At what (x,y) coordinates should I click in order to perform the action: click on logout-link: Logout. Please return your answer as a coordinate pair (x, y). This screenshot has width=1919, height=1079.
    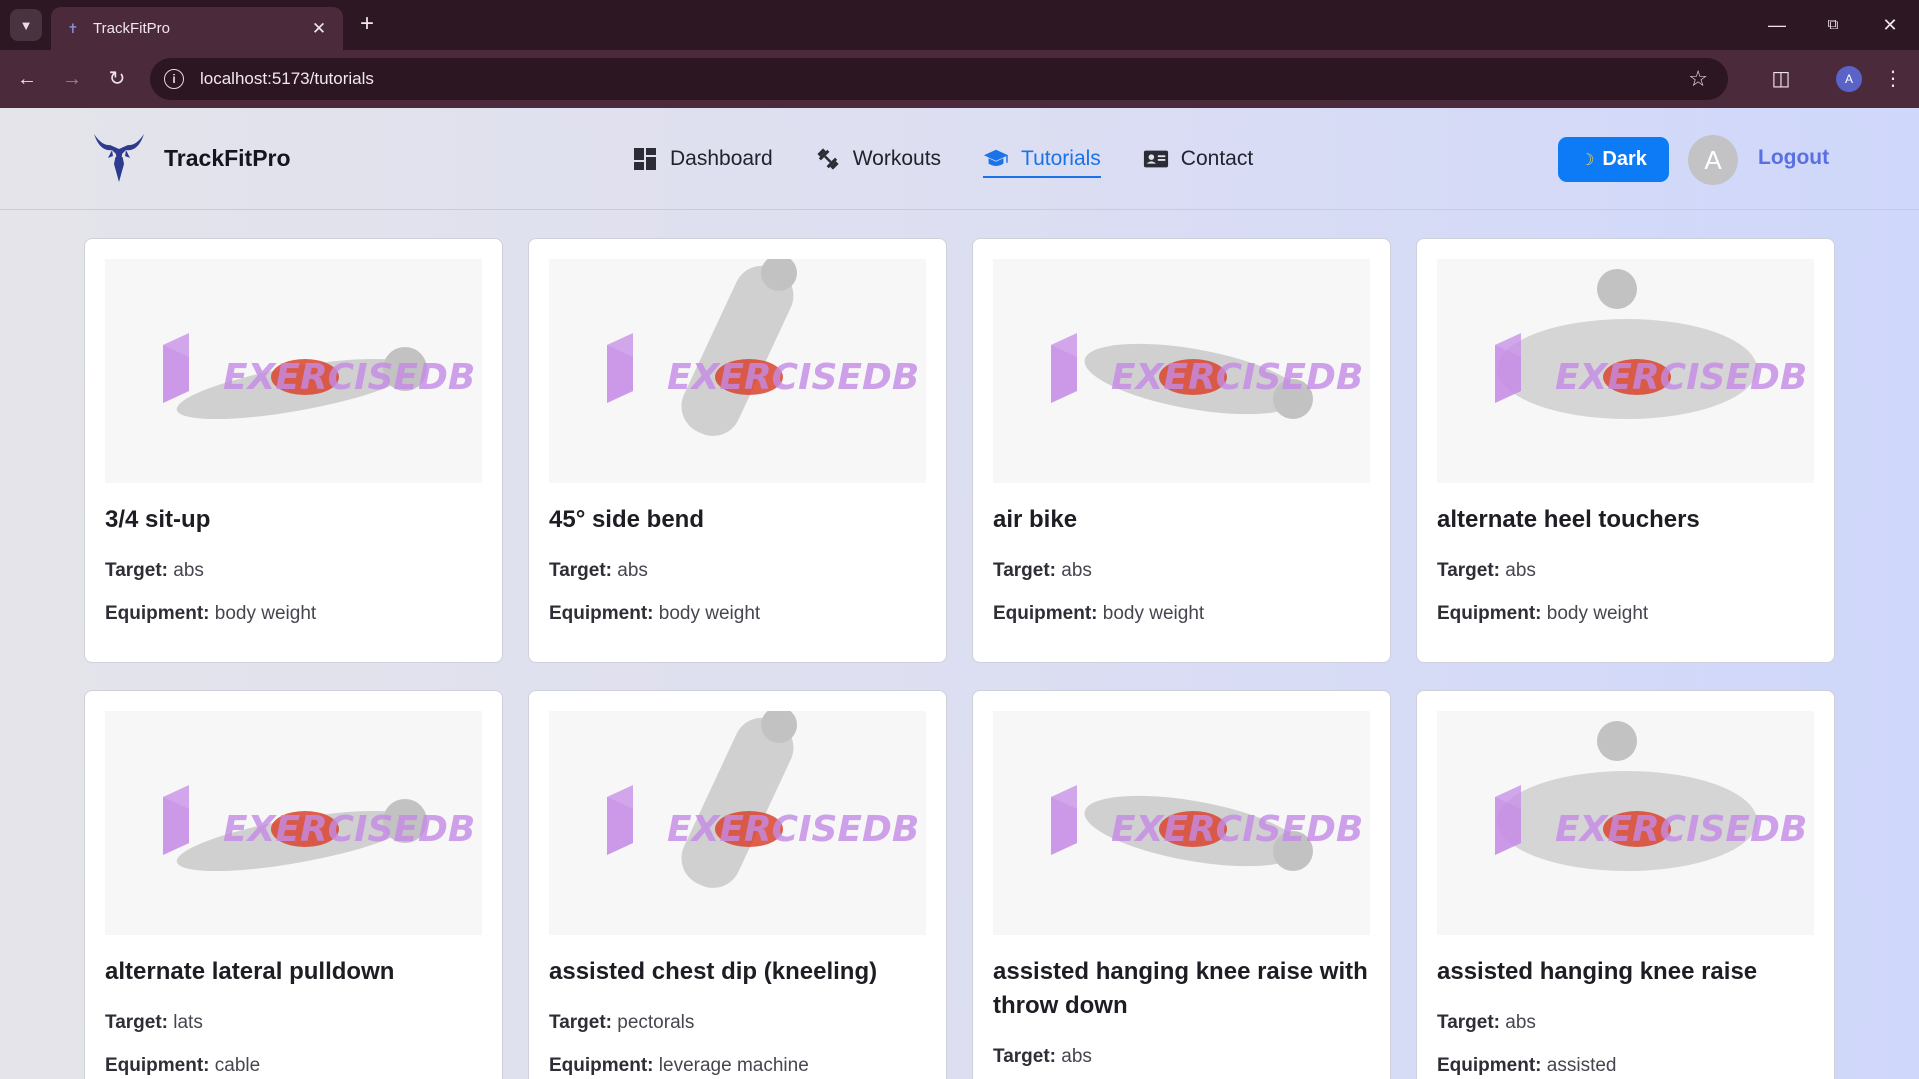
    Looking at the image, I should click on (1793, 158).